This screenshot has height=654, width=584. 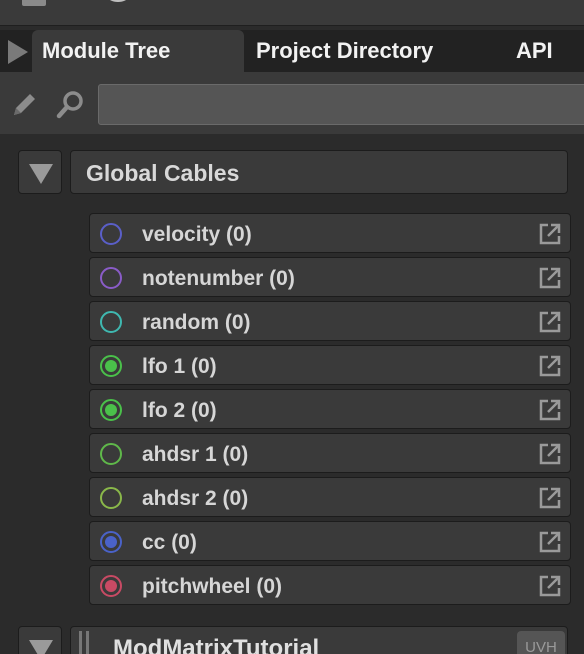 What do you see at coordinates (541, 642) in the screenshot?
I see `module-badge: UVH` at bounding box center [541, 642].